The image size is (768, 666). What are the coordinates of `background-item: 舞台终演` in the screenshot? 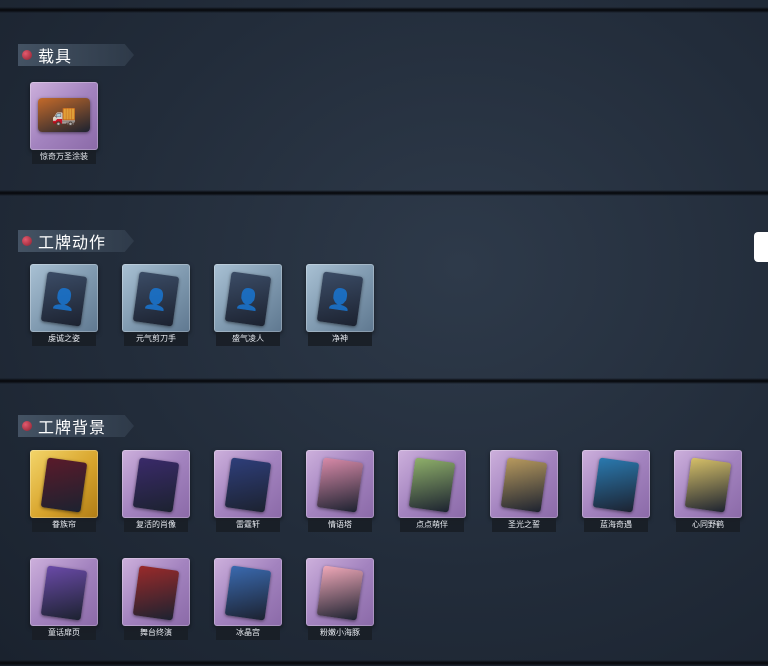 It's located at (156, 599).